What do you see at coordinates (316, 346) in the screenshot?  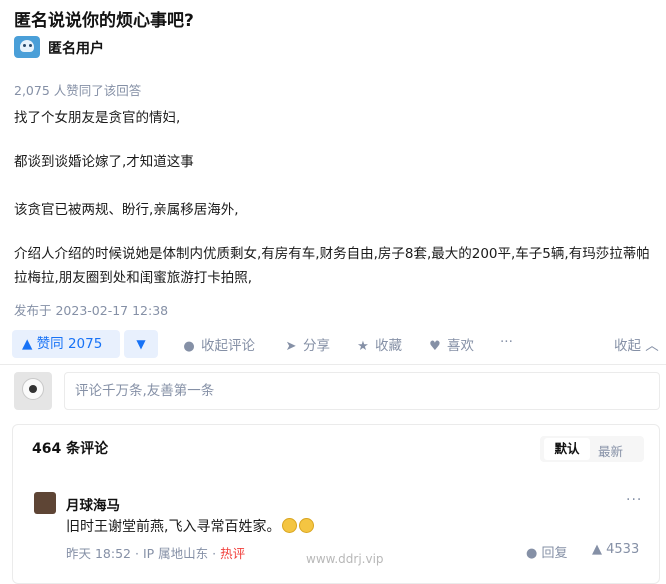 I see `share-label: 分享` at bounding box center [316, 346].